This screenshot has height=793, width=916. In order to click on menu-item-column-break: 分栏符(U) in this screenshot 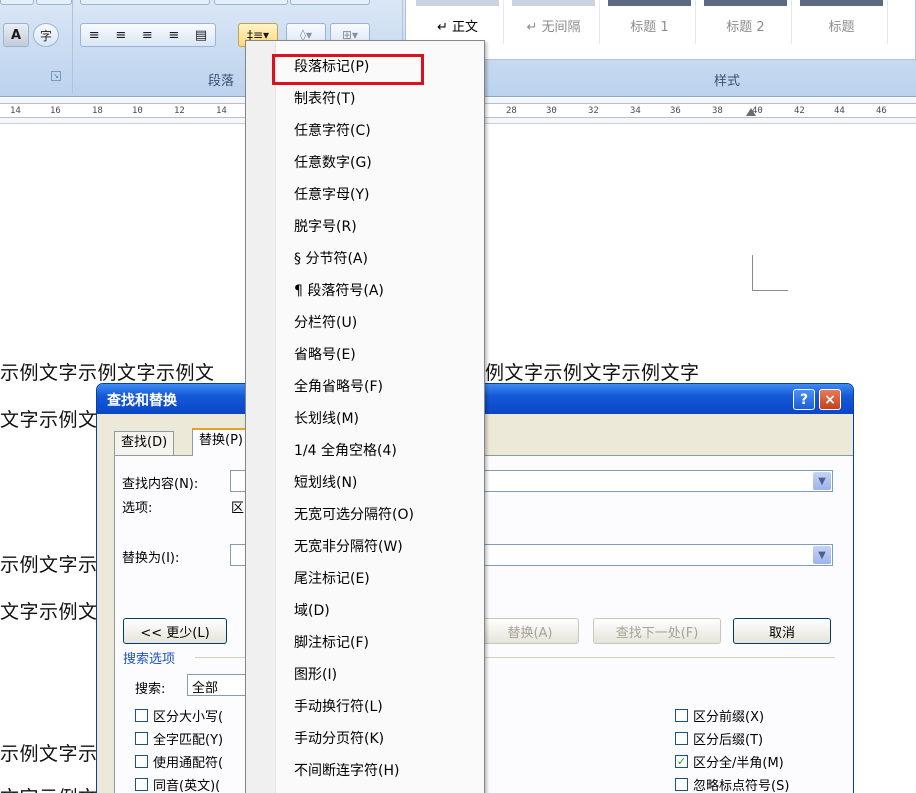, I will do `click(325, 323)`.